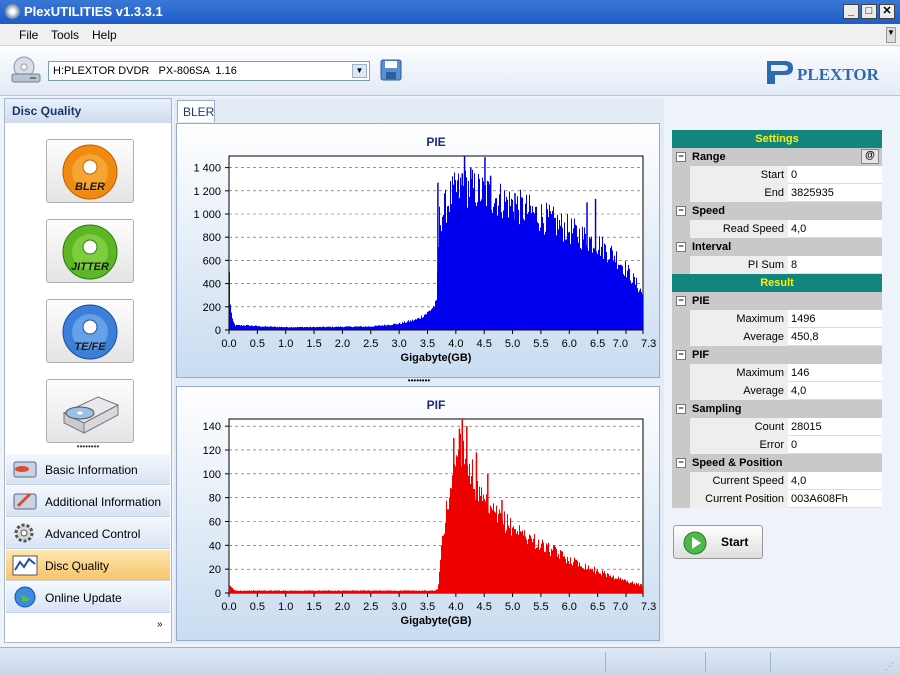  I want to click on sampling-section: − Sampling, so click(777, 409).